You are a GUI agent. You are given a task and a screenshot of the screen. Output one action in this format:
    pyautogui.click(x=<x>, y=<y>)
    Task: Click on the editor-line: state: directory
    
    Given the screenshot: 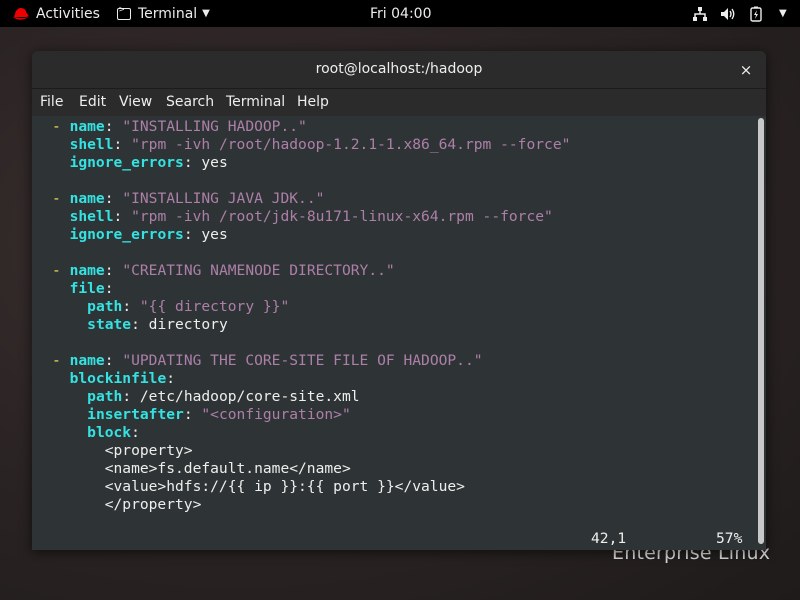 What is the action you would take?
    pyautogui.click(x=140, y=325)
    